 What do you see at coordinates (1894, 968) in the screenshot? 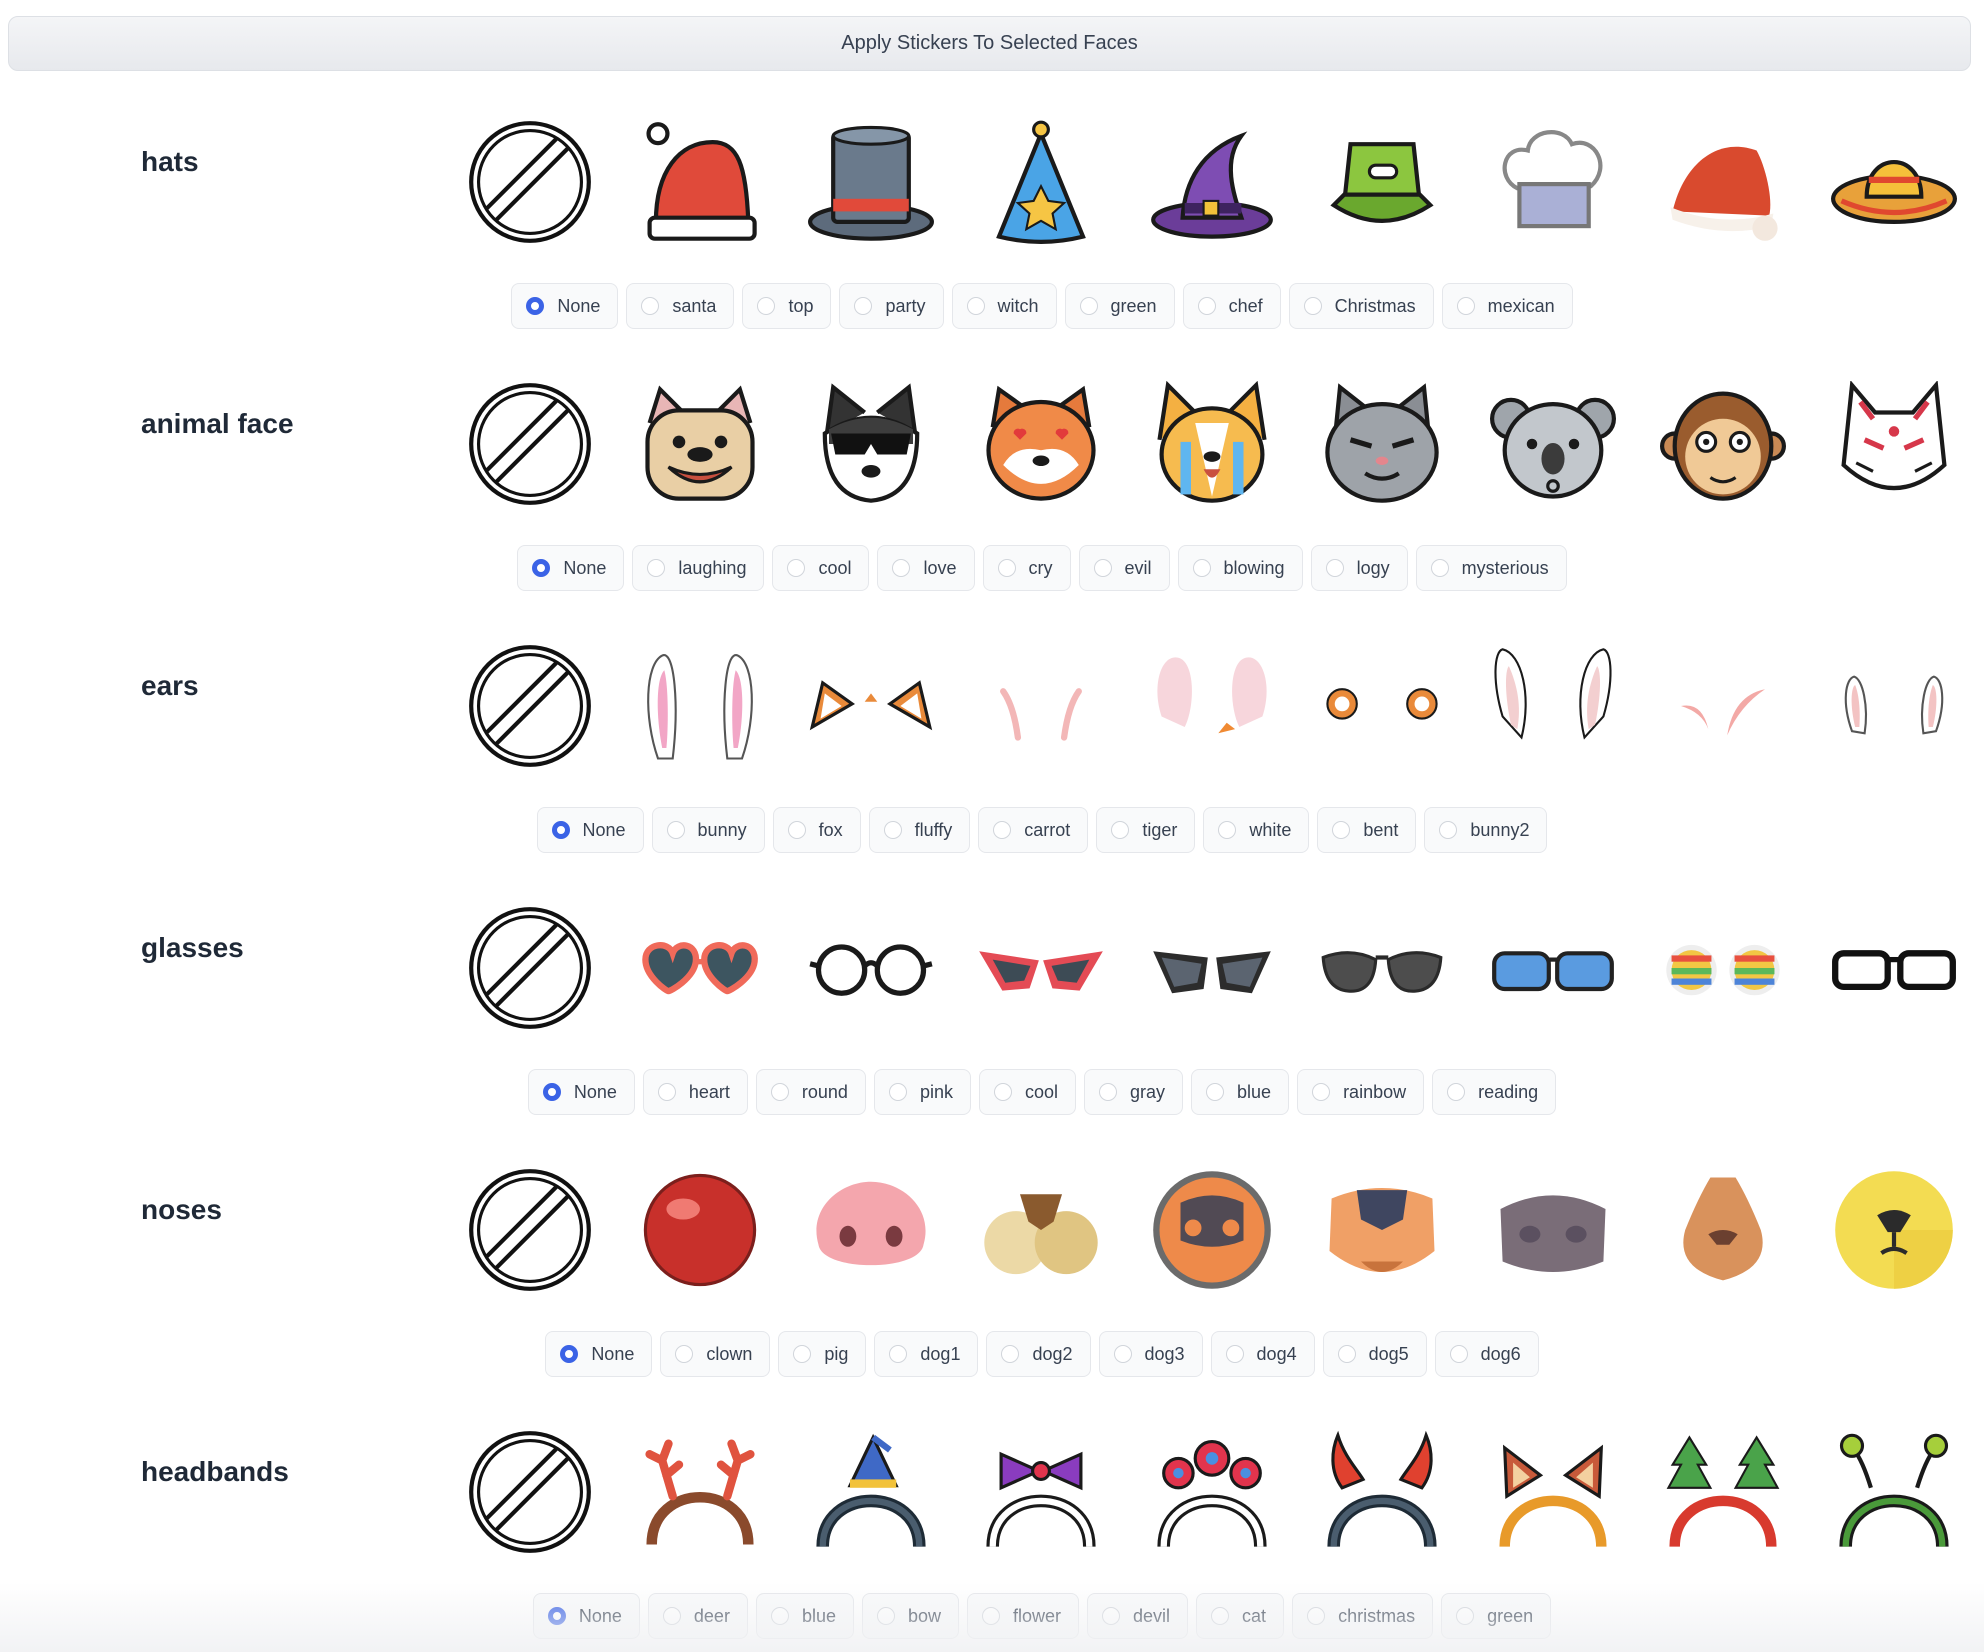
I see `reading-glasses-icon` at bounding box center [1894, 968].